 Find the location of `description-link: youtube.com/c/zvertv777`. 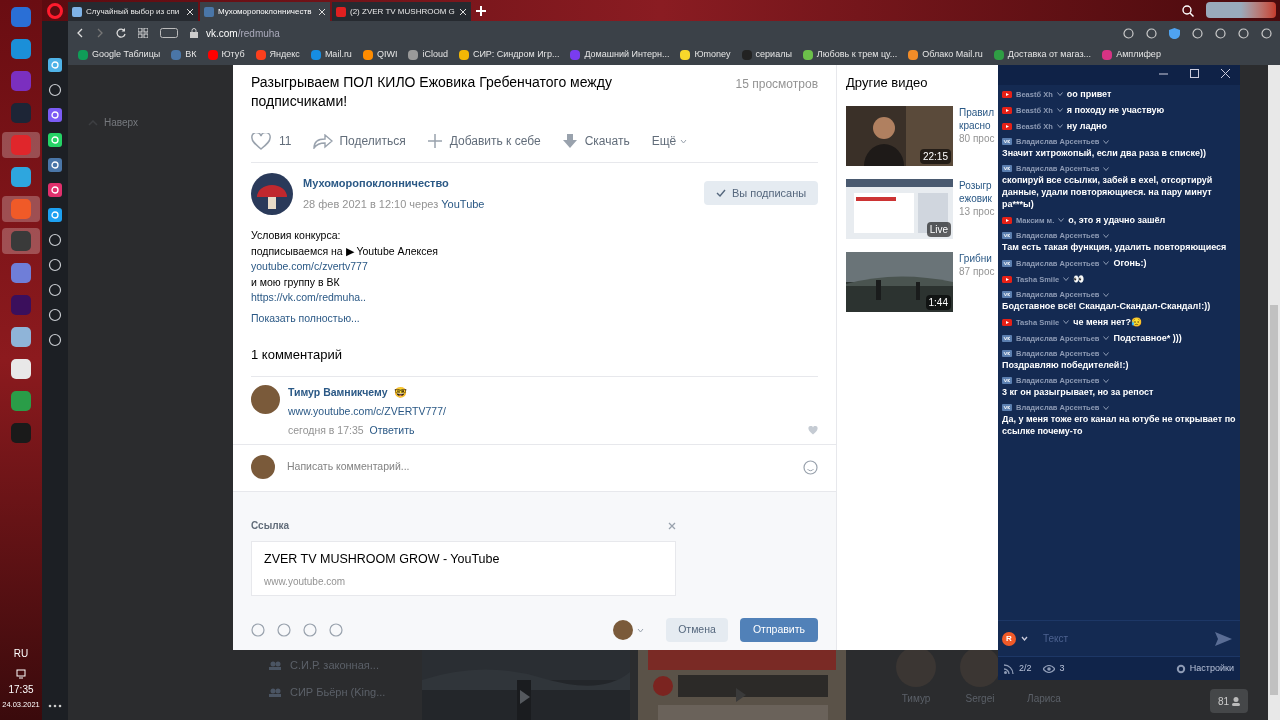

description-link: youtube.com/c/zvertv777 is located at coordinates (309, 266).